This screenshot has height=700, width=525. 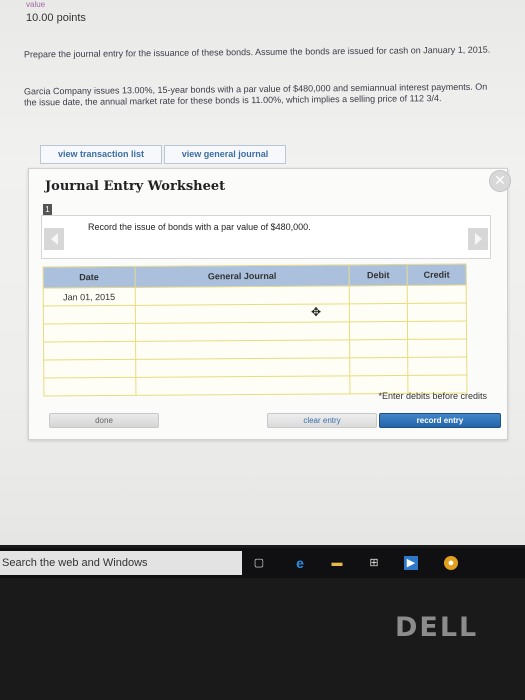 I want to click on column-header-general-journal: General Journal, so click(x=242, y=276).